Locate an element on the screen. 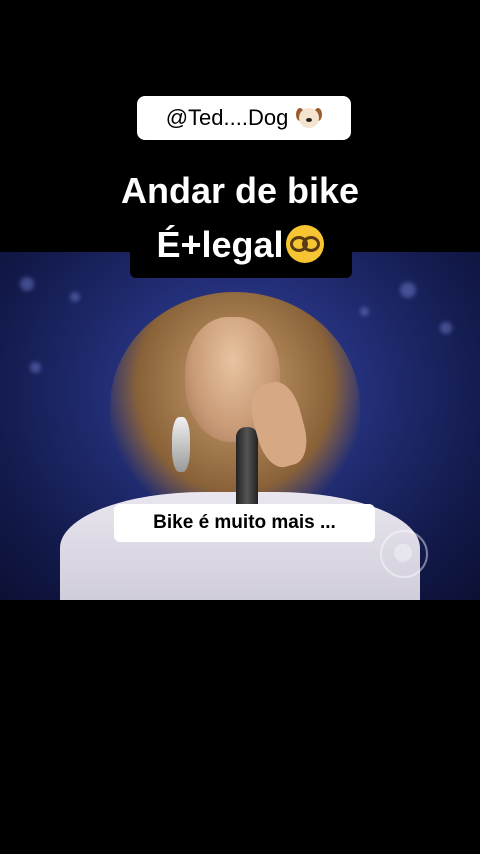  title-line-2: É+legal is located at coordinates (240, 245).